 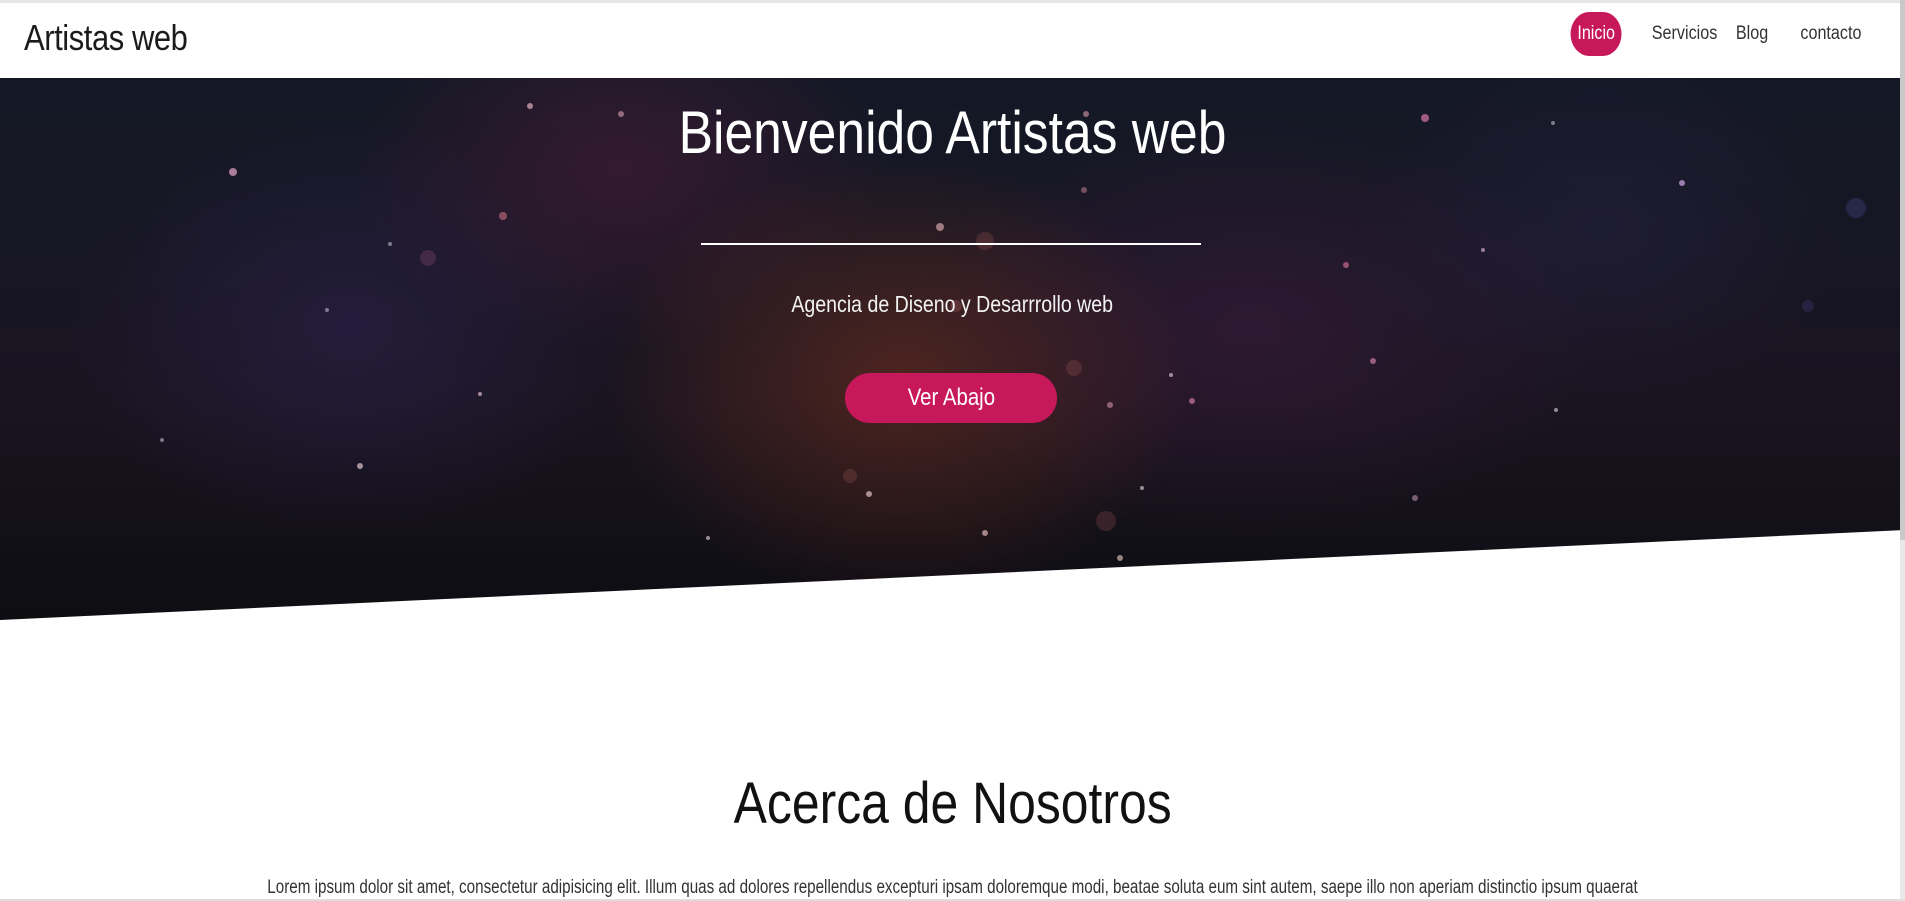 I want to click on brand-logo: Artistas web, so click(x=106, y=38).